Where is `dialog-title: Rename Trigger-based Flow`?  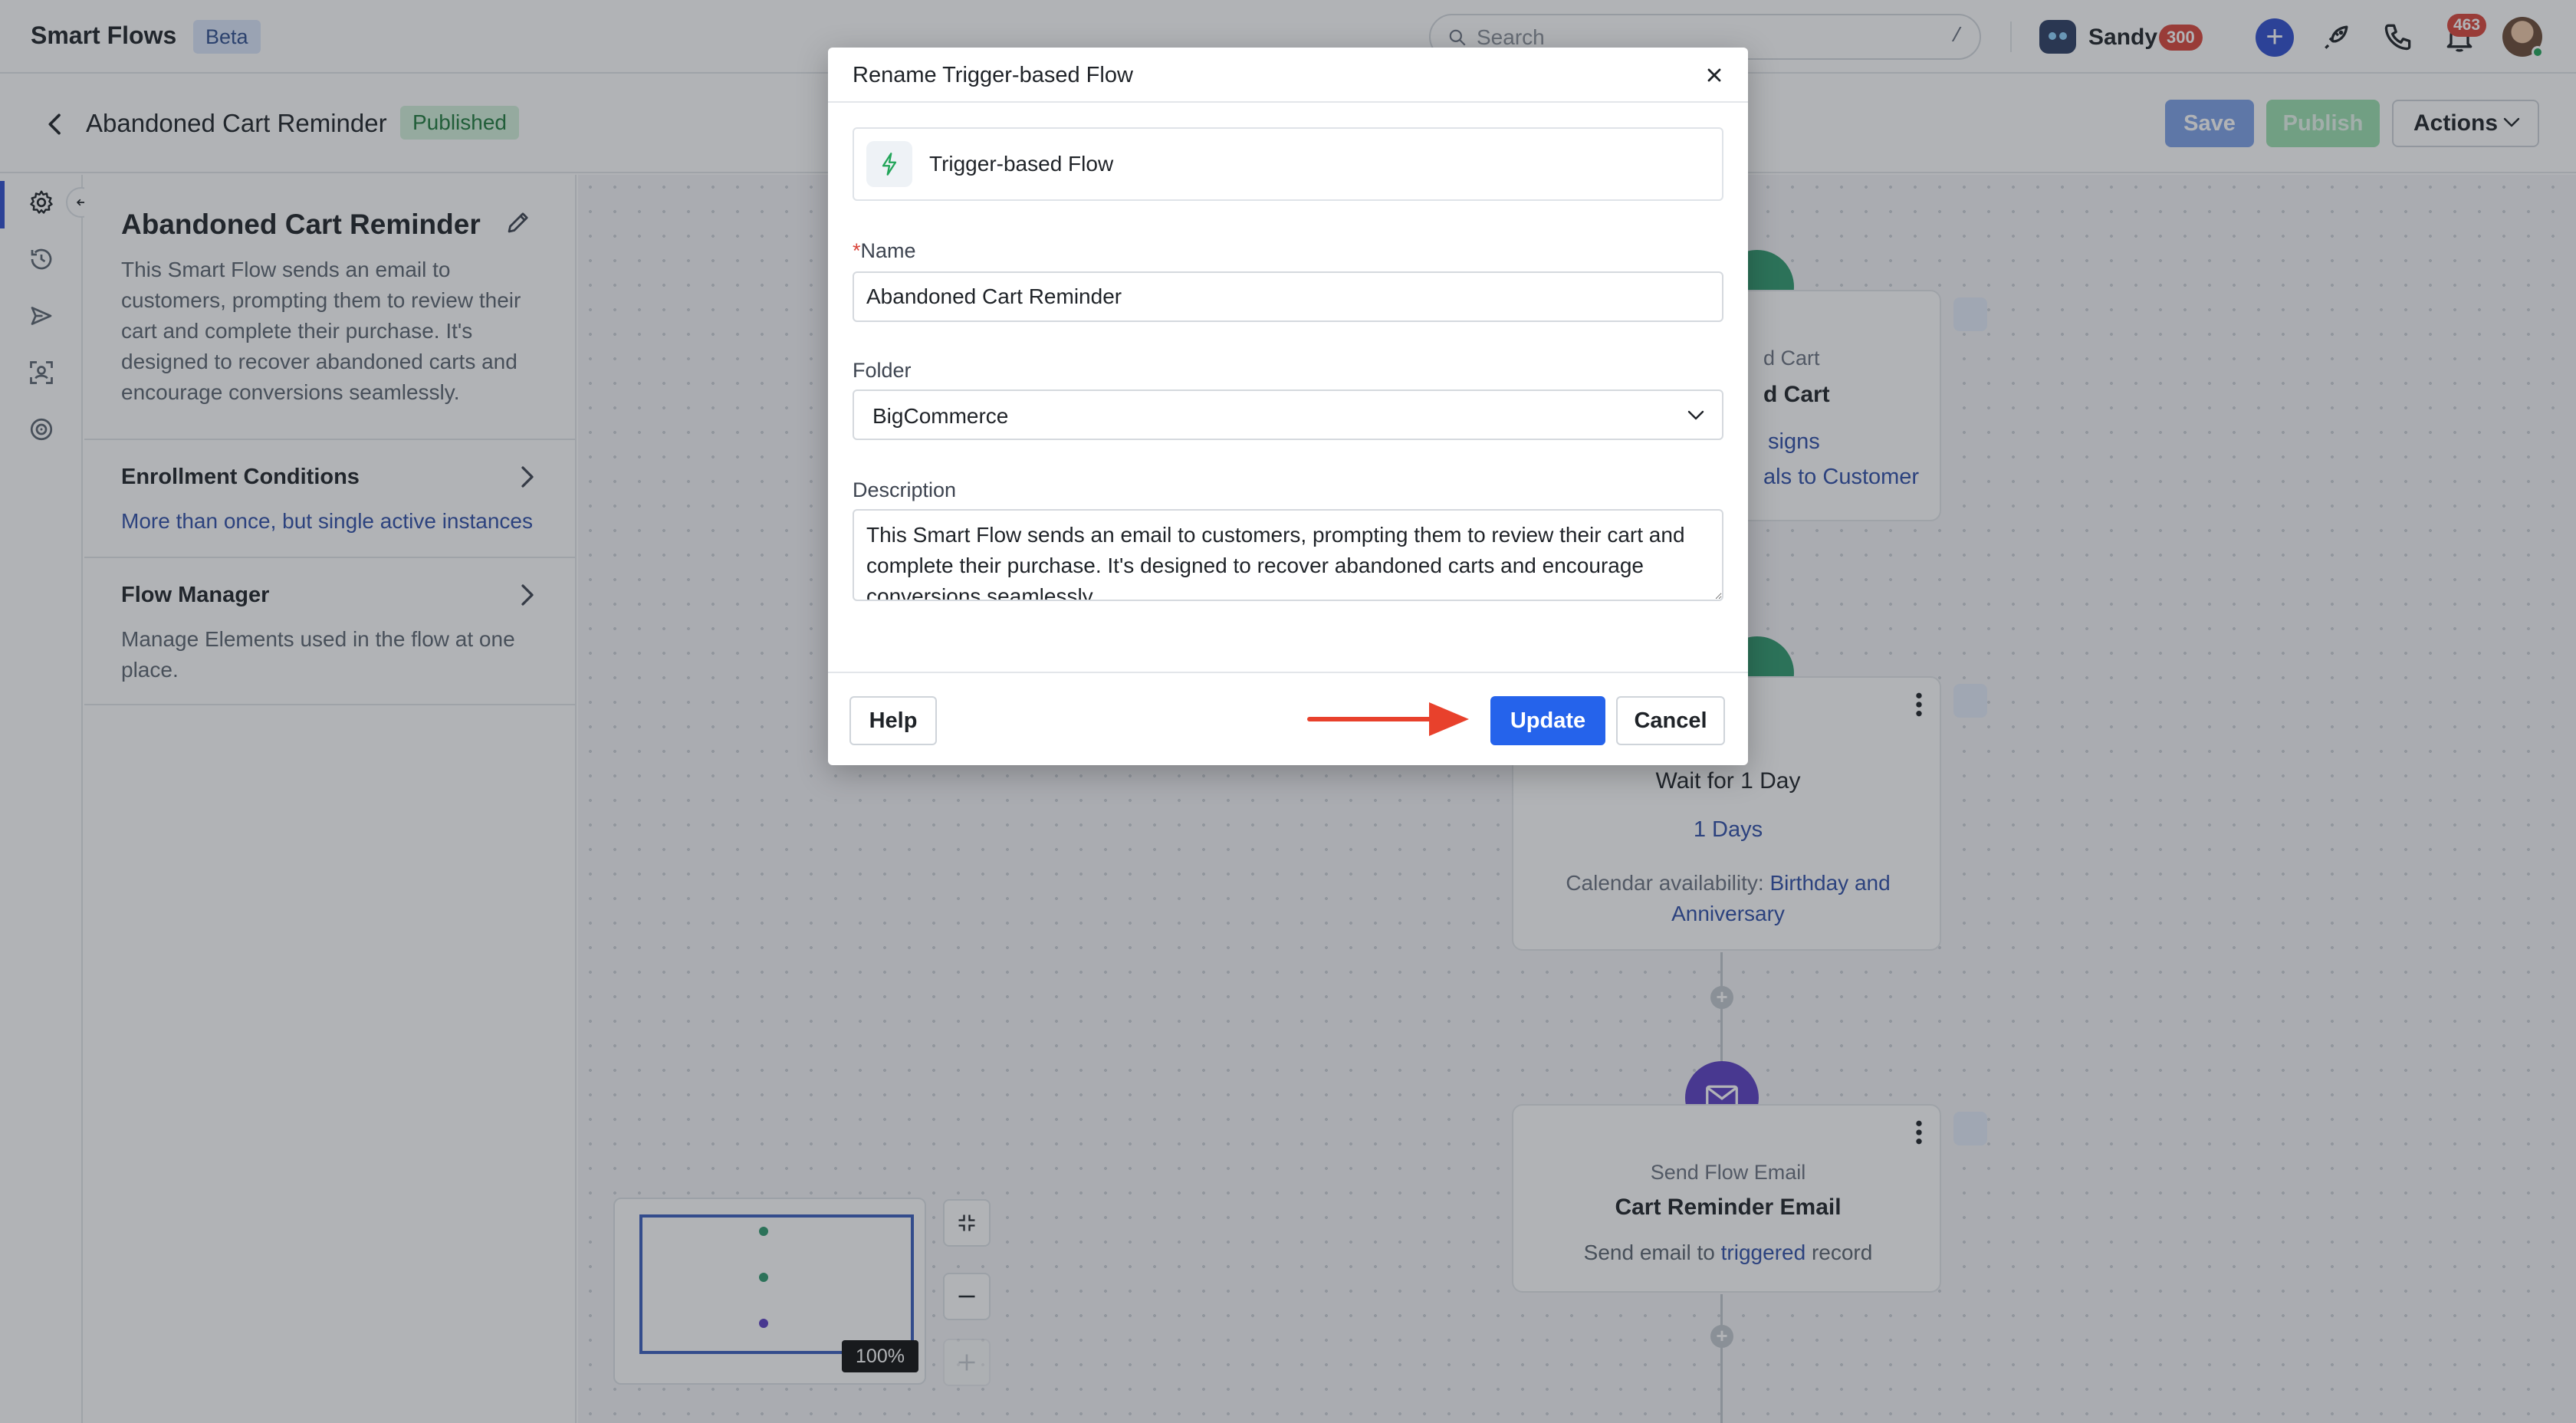 dialog-title: Rename Trigger-based Flow is located at coordinates (993, 75).